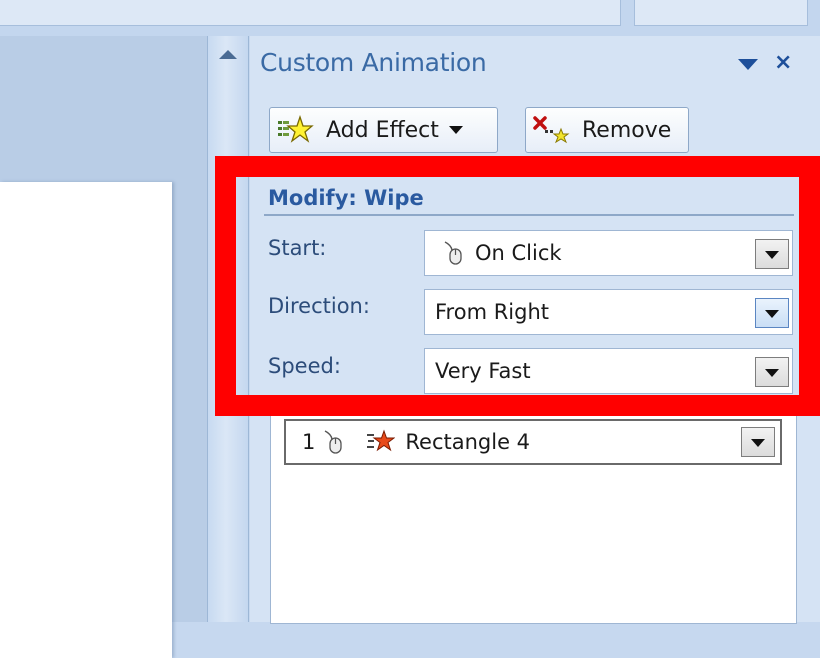 Image resolution: width=820 pixels, height=658 pixels. Describe the element at coordinates (373, 62) in the screenshot. I see `pane-title: Custom Animation` at that location.